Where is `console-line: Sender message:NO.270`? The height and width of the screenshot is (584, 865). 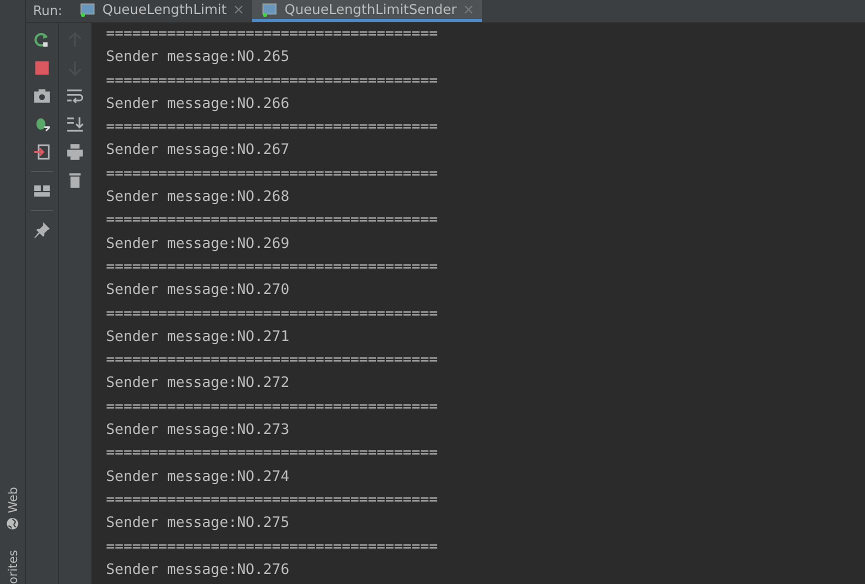
console-line: Sender message:NO.270 is located at coordinates (198, 290).